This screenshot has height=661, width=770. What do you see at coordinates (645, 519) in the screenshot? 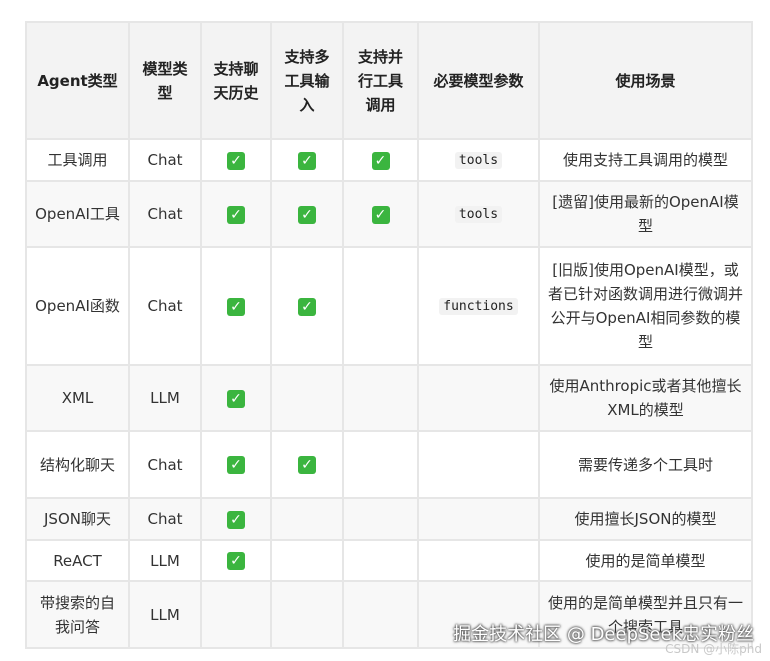
I see `cell-usage: 使用擅长JSON的模型` at bounding box center [645, 519].